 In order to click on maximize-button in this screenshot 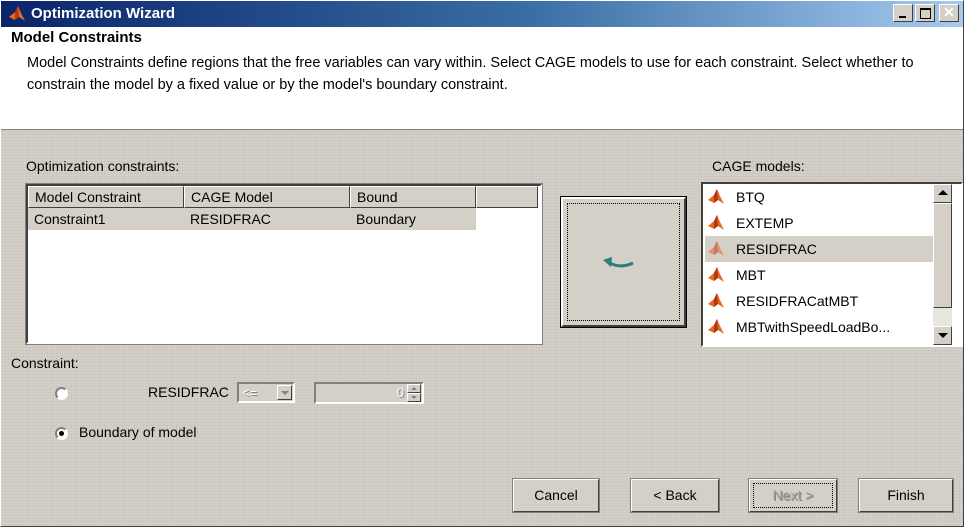, I will do `click(925, 13)`.